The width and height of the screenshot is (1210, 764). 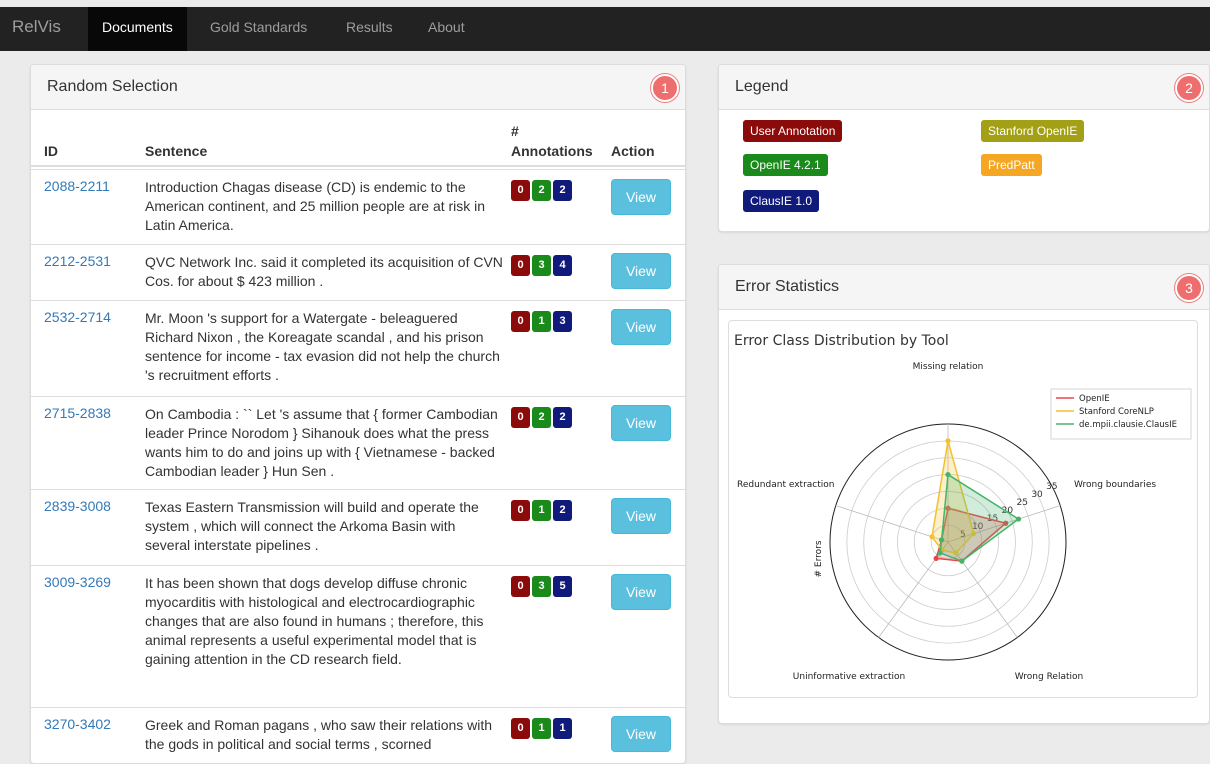 What do you see at coordinates (562, 265) in the screenshot?
I see `clausie-count: 4` at bounding box center [562, 265].